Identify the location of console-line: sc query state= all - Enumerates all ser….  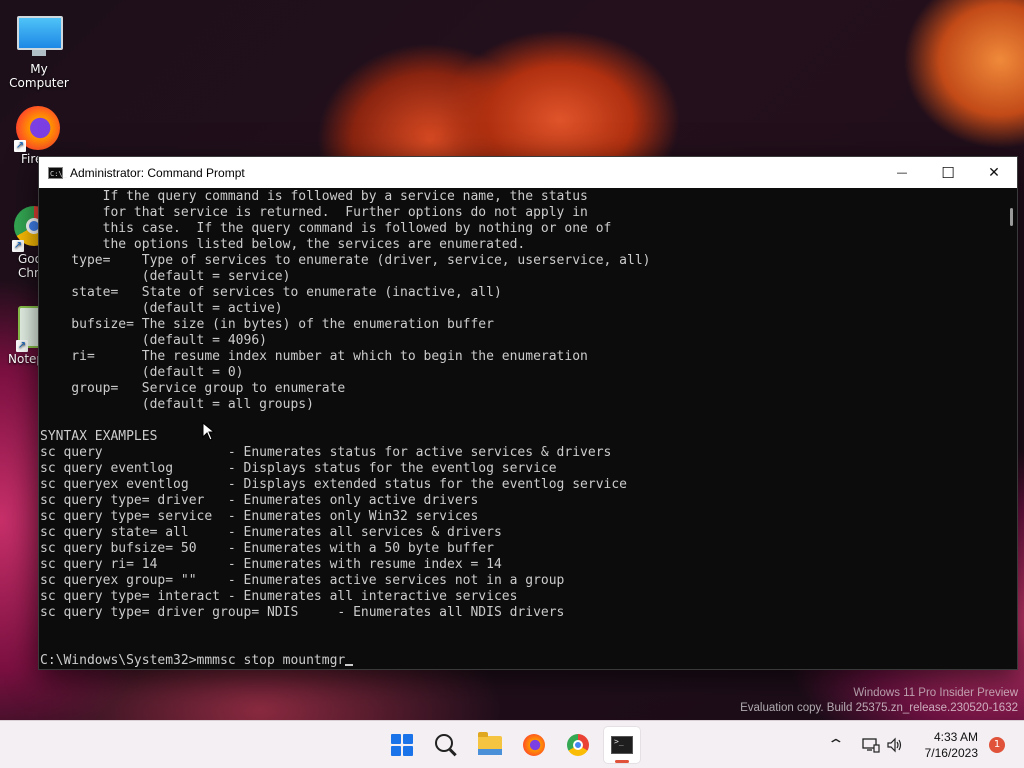
(271, 532).